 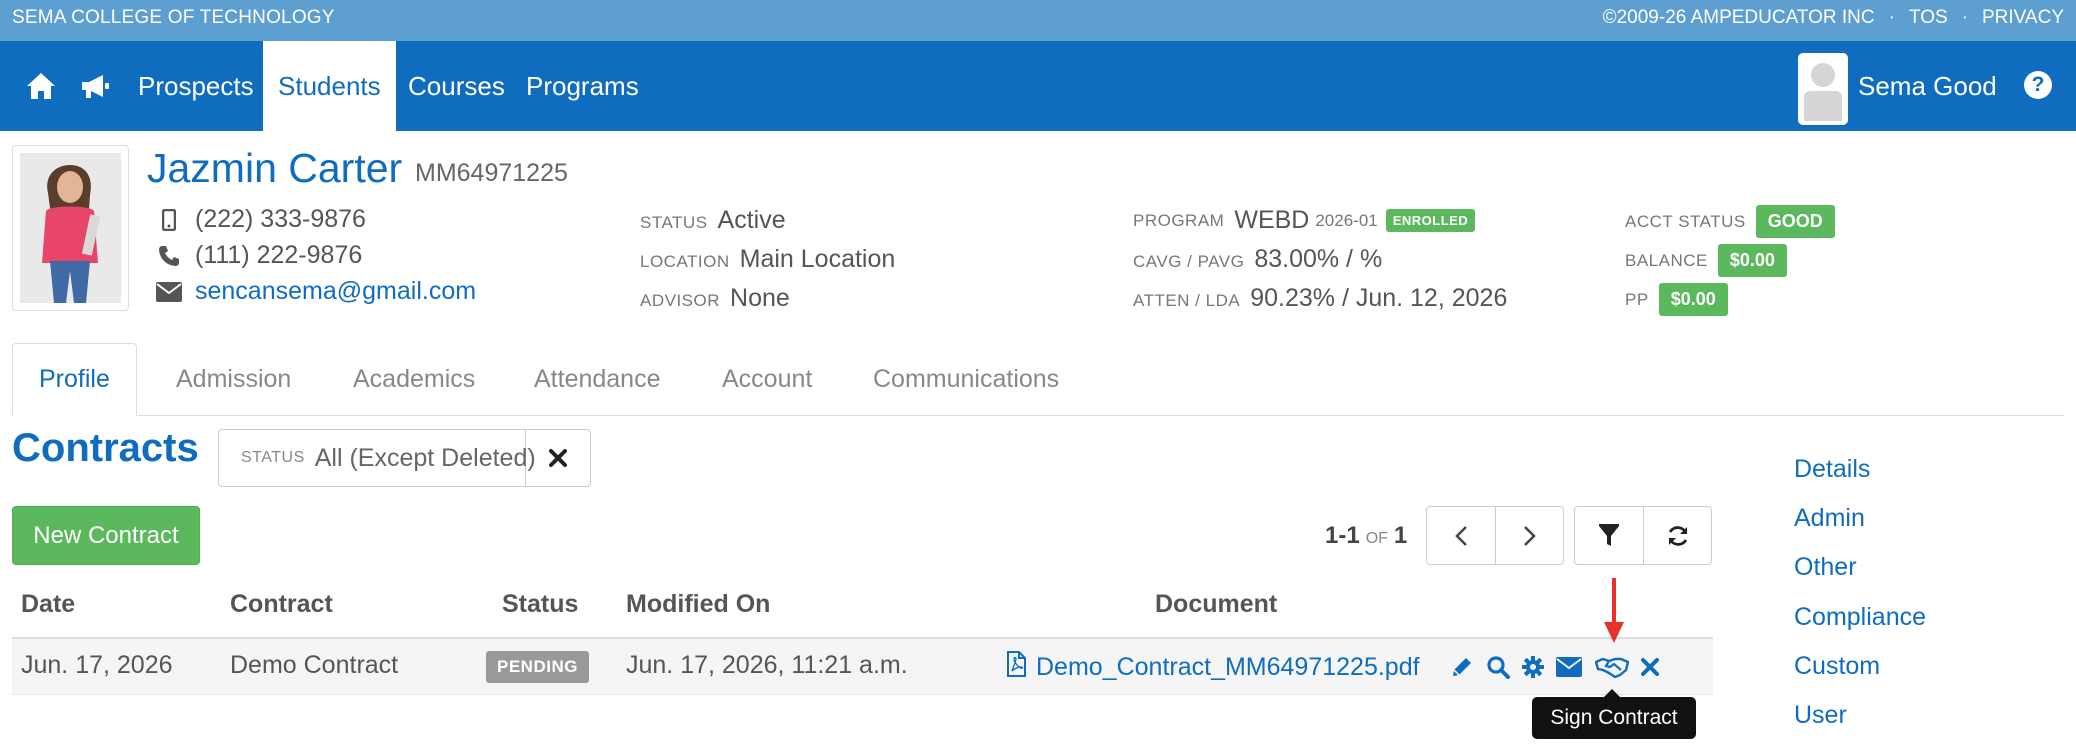 What do you see at coordinates (425, 457) in the screenshot?
I see `status-filter-value: All (Except Deleted)` at bounding box center [425, 457].